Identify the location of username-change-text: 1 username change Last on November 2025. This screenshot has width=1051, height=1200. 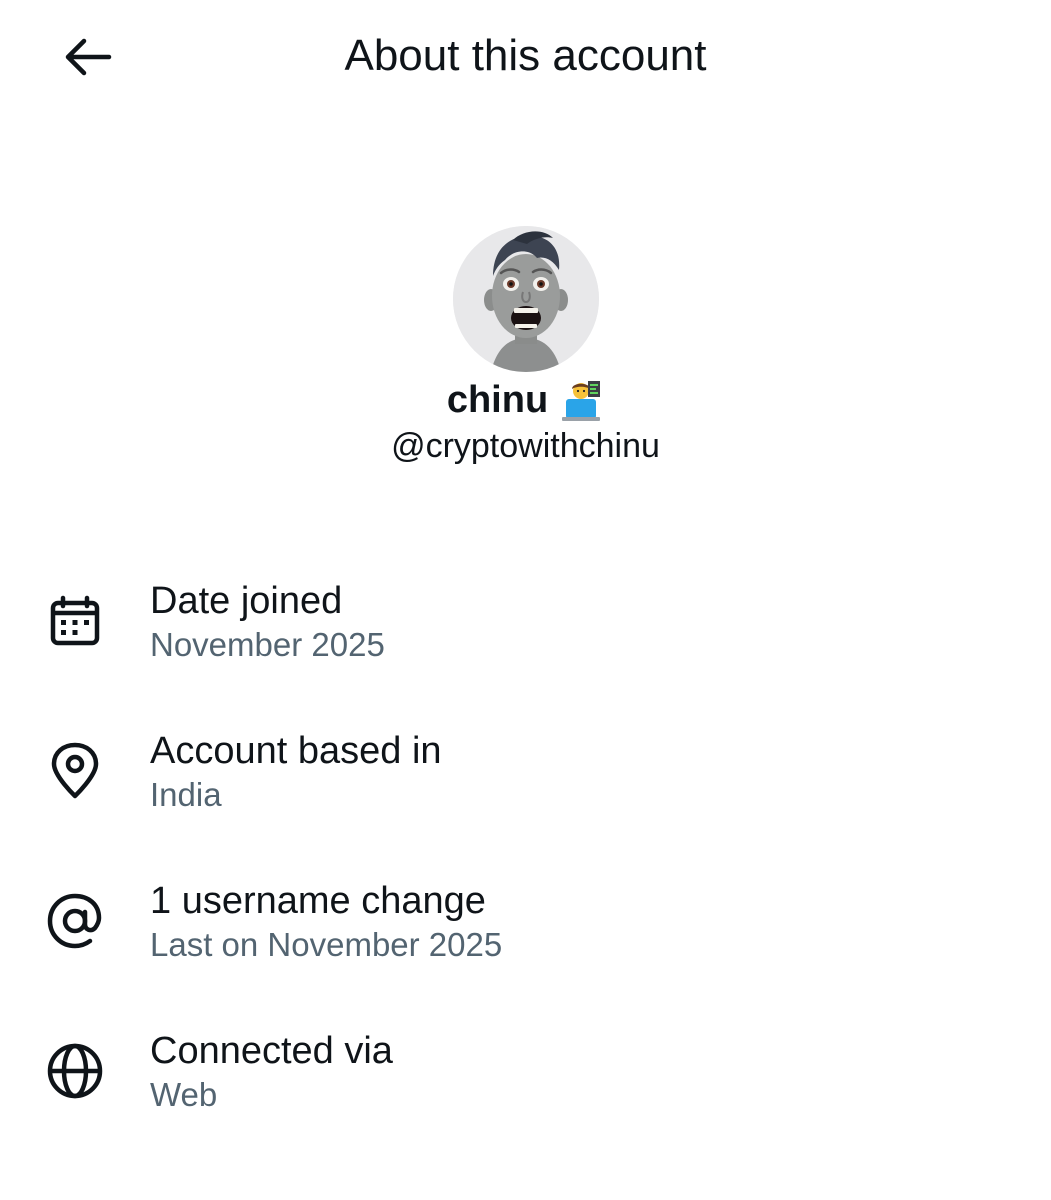
(326, 922).